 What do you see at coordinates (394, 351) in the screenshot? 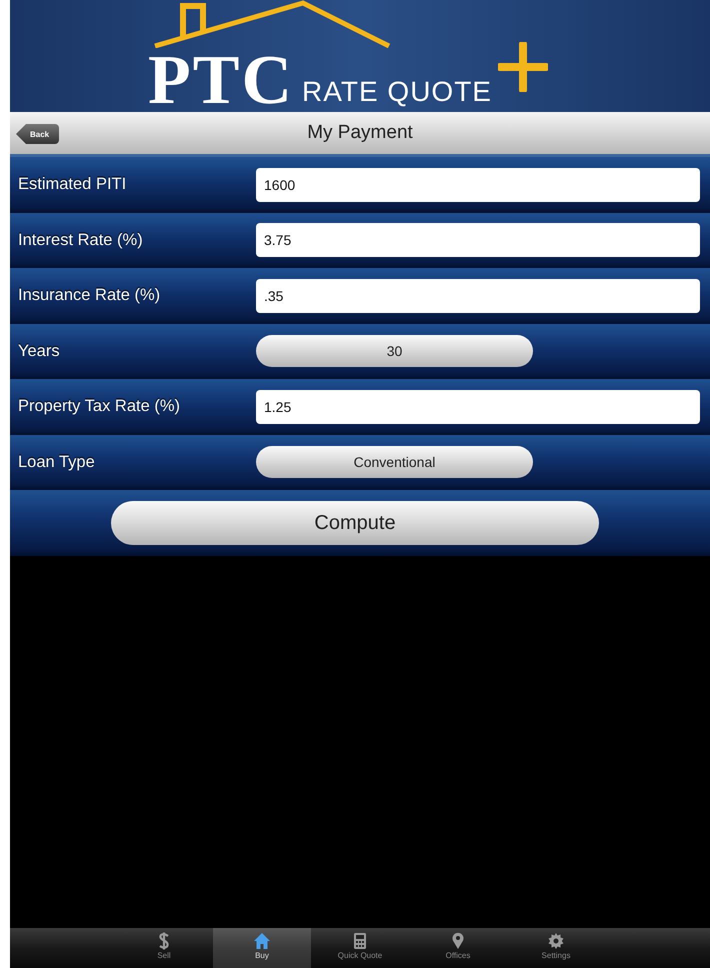
I see `picker-button: 30` at bounding box center [394, 351].